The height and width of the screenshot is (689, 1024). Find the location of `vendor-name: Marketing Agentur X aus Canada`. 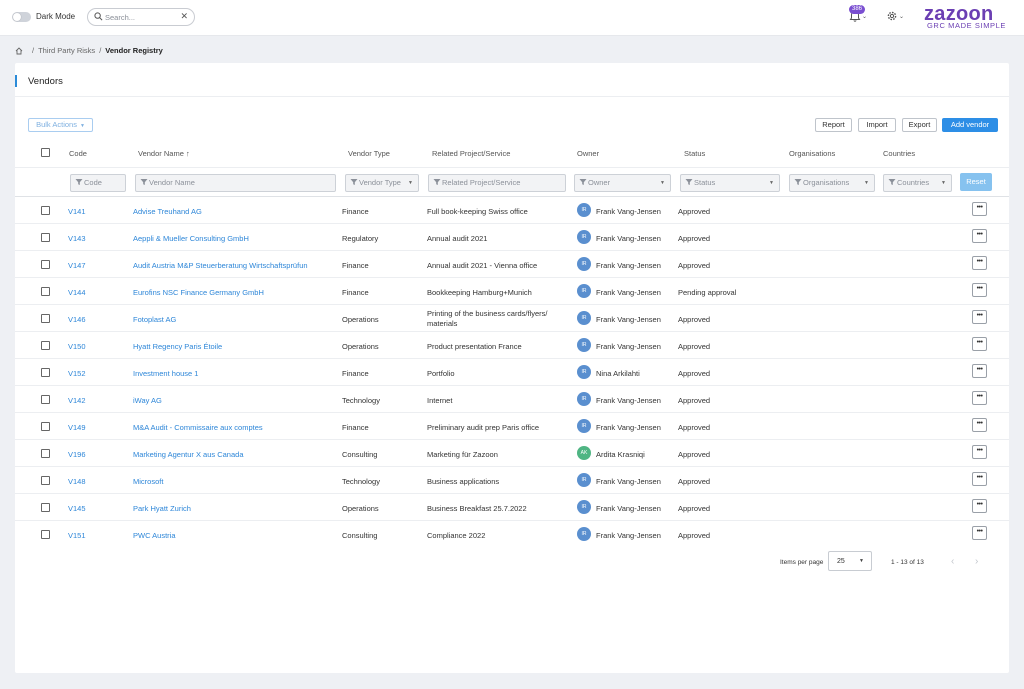

vendor-name: Marketing Agentur X aus Canada is located at coordinates (188, 454).